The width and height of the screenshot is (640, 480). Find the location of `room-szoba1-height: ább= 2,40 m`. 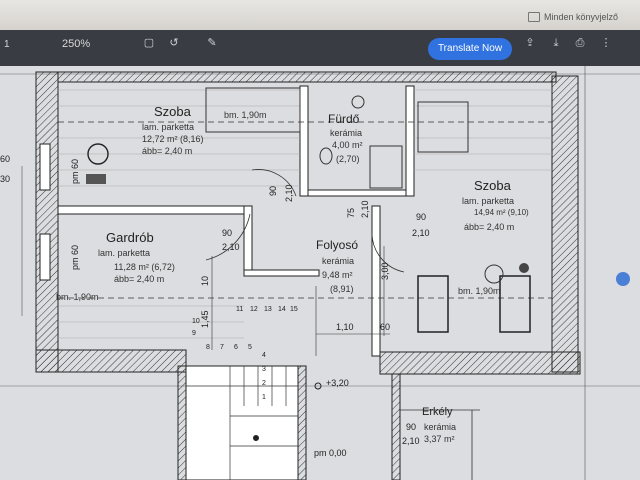

room-szoba1-height: ább= 2,40 m is located at coordinates (167, 151).